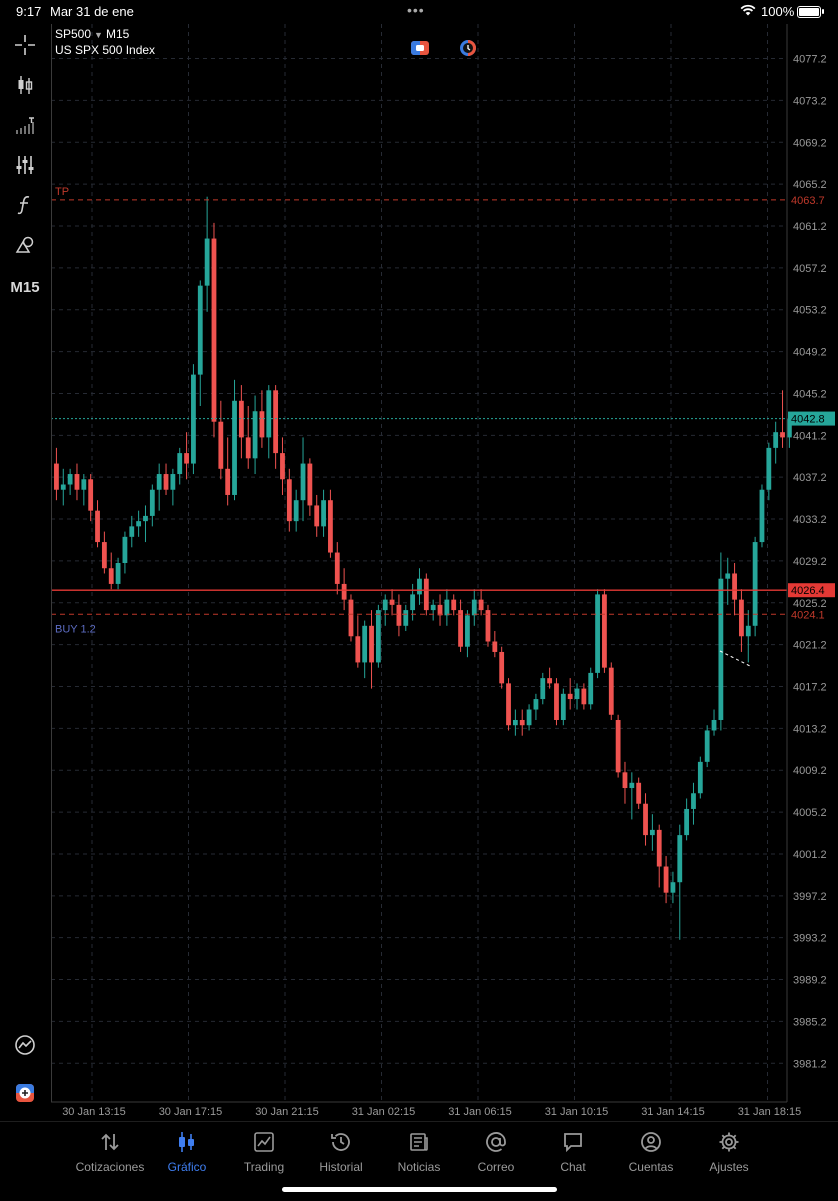  What do you see at coordinates (25, 1045) in the screenshot?
I see `analytics-icon` at bounding box center [25, 1045].